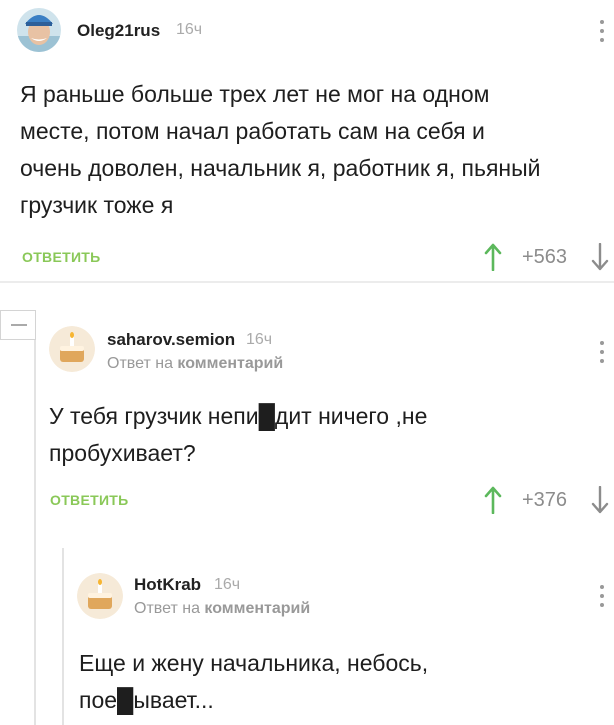 The image size is (614, 725). What do you see at coordinates (255, 94) in the screenshot?
I see `text-line: Я раньше больше трех лет не мог на одном` at bounding box center [255, 94].